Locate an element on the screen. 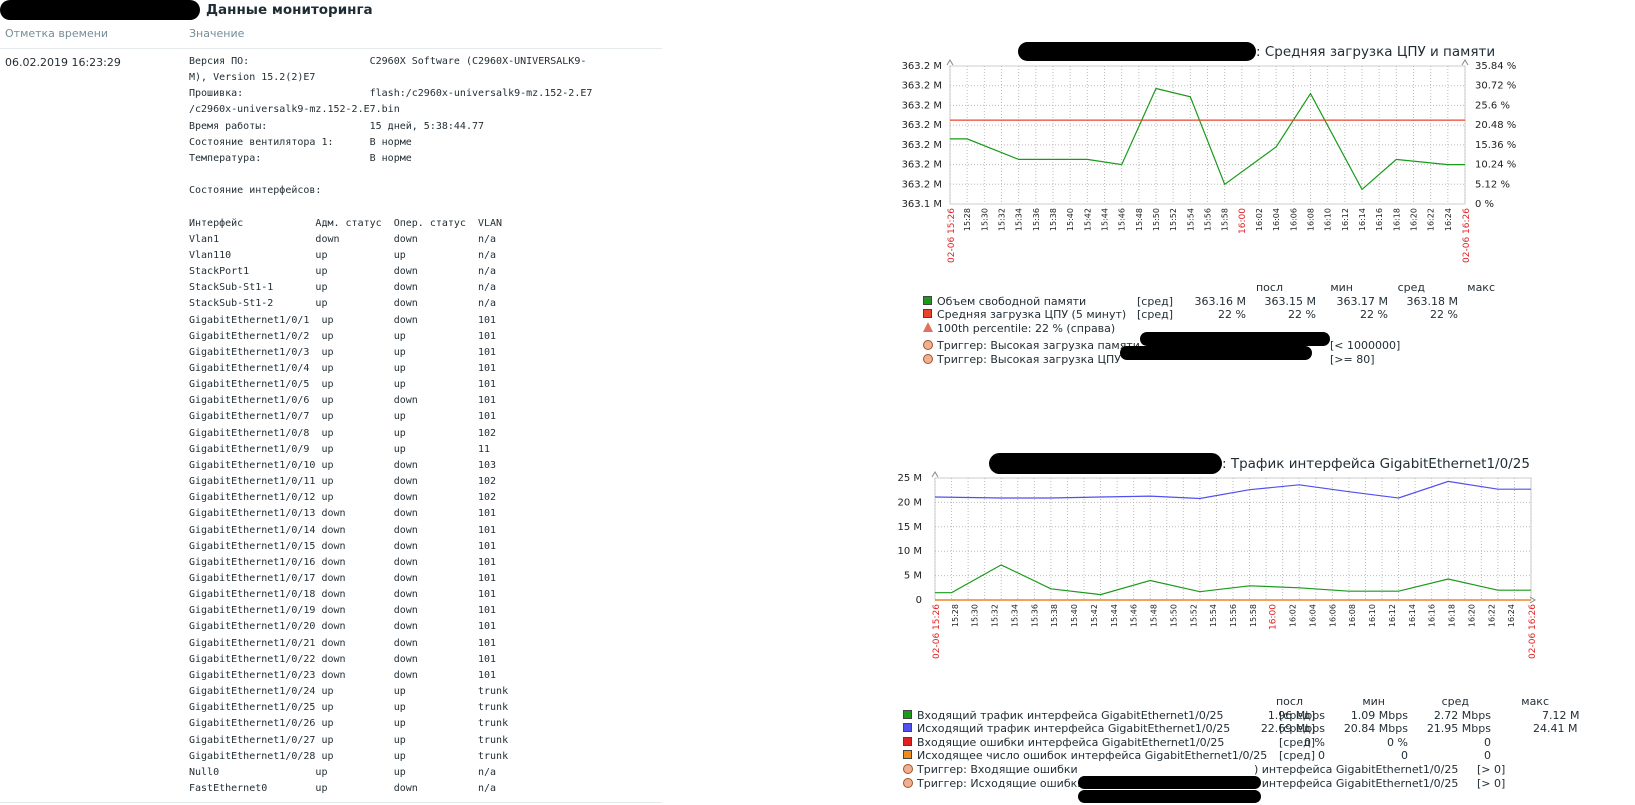 The image size is (1635, 805). legend-avg: 0 is located at coordinates (1487, 742).